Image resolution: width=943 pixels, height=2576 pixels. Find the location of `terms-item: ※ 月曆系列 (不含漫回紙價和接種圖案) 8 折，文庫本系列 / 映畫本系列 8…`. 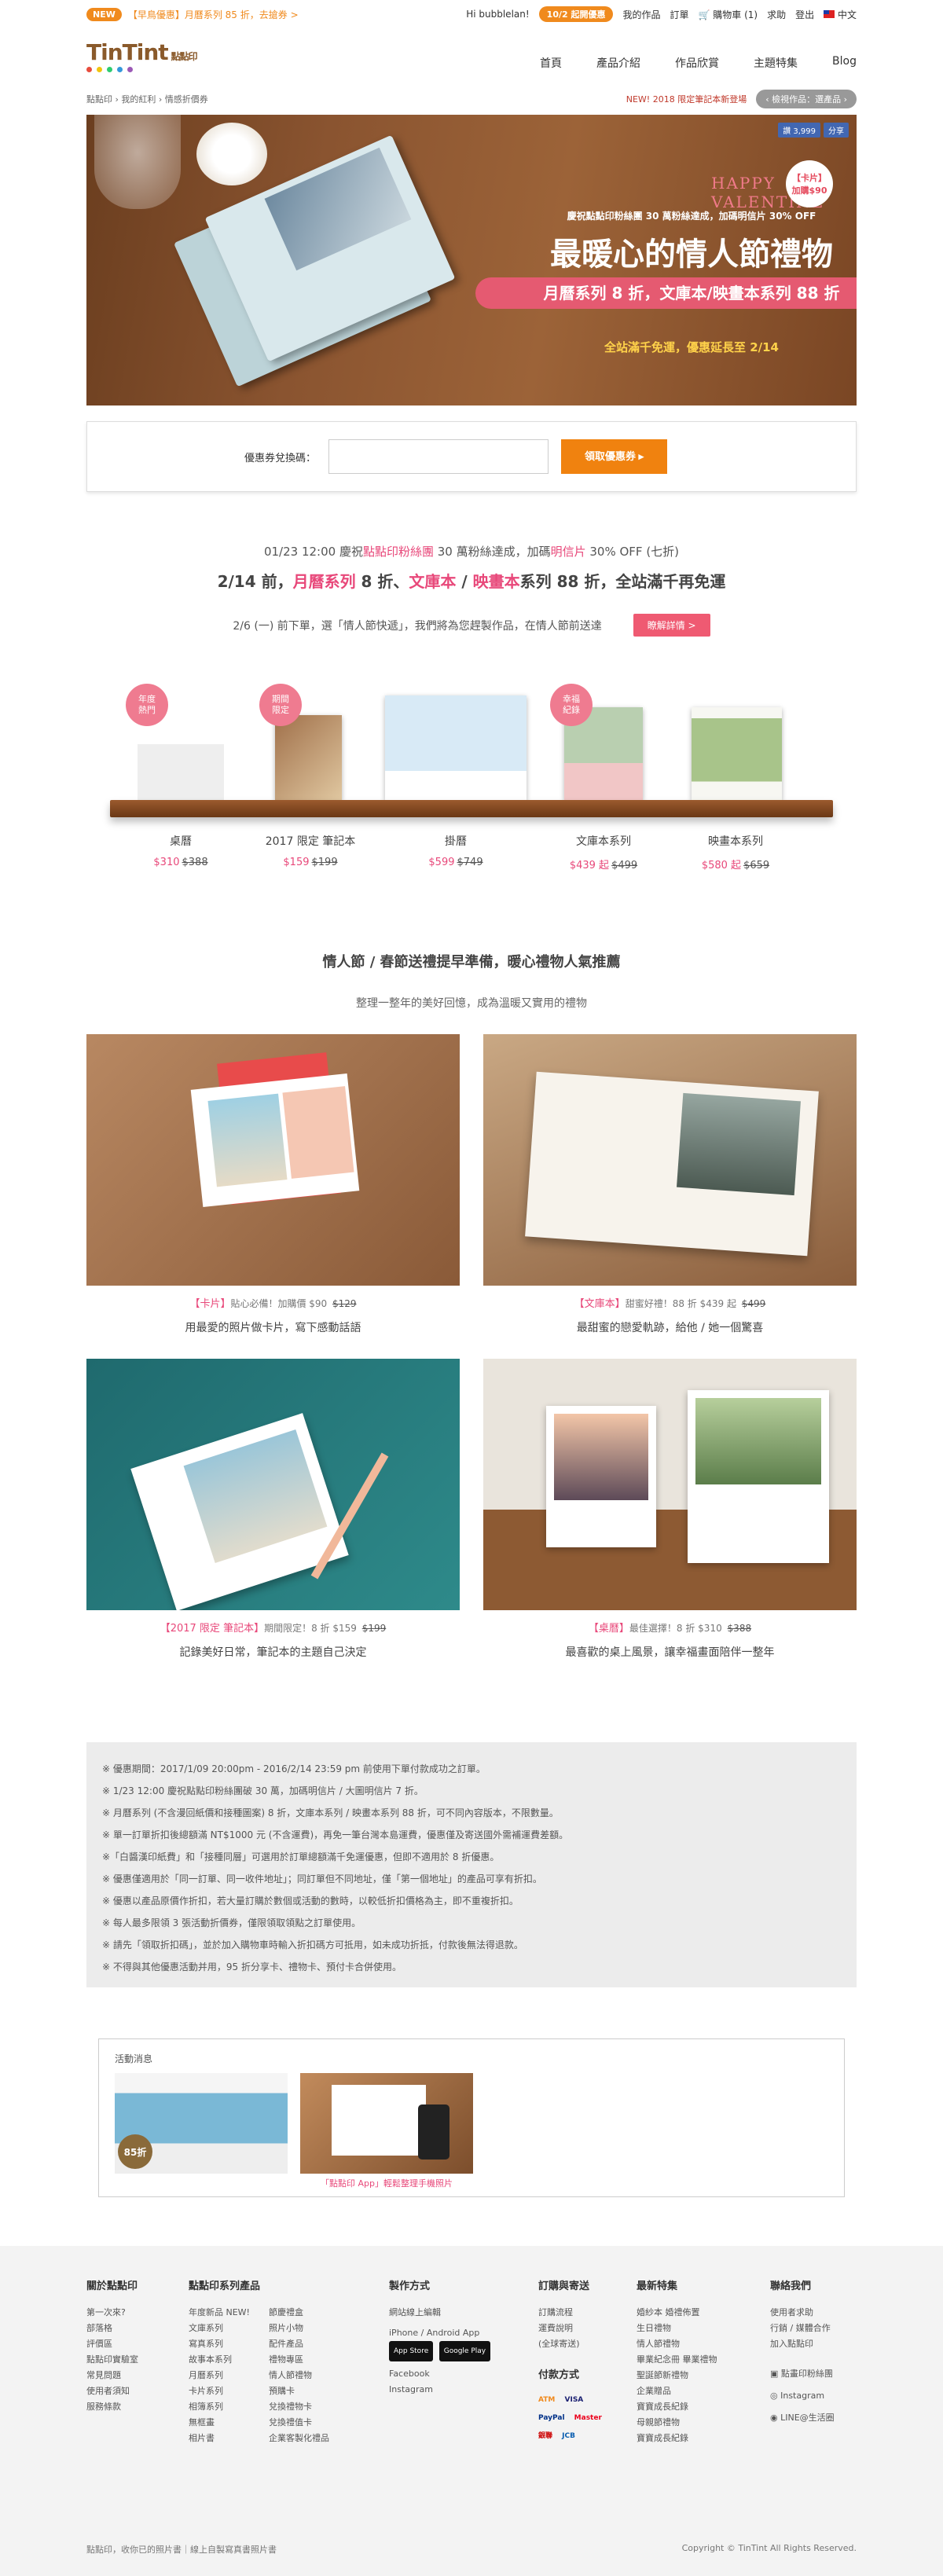

terms-item: ※ 月曆系列 (不含漫回紙價和接種圖案) 8 折，文庫本系列 / 映畫本系列 8… is located at coordinates (331, 1813).